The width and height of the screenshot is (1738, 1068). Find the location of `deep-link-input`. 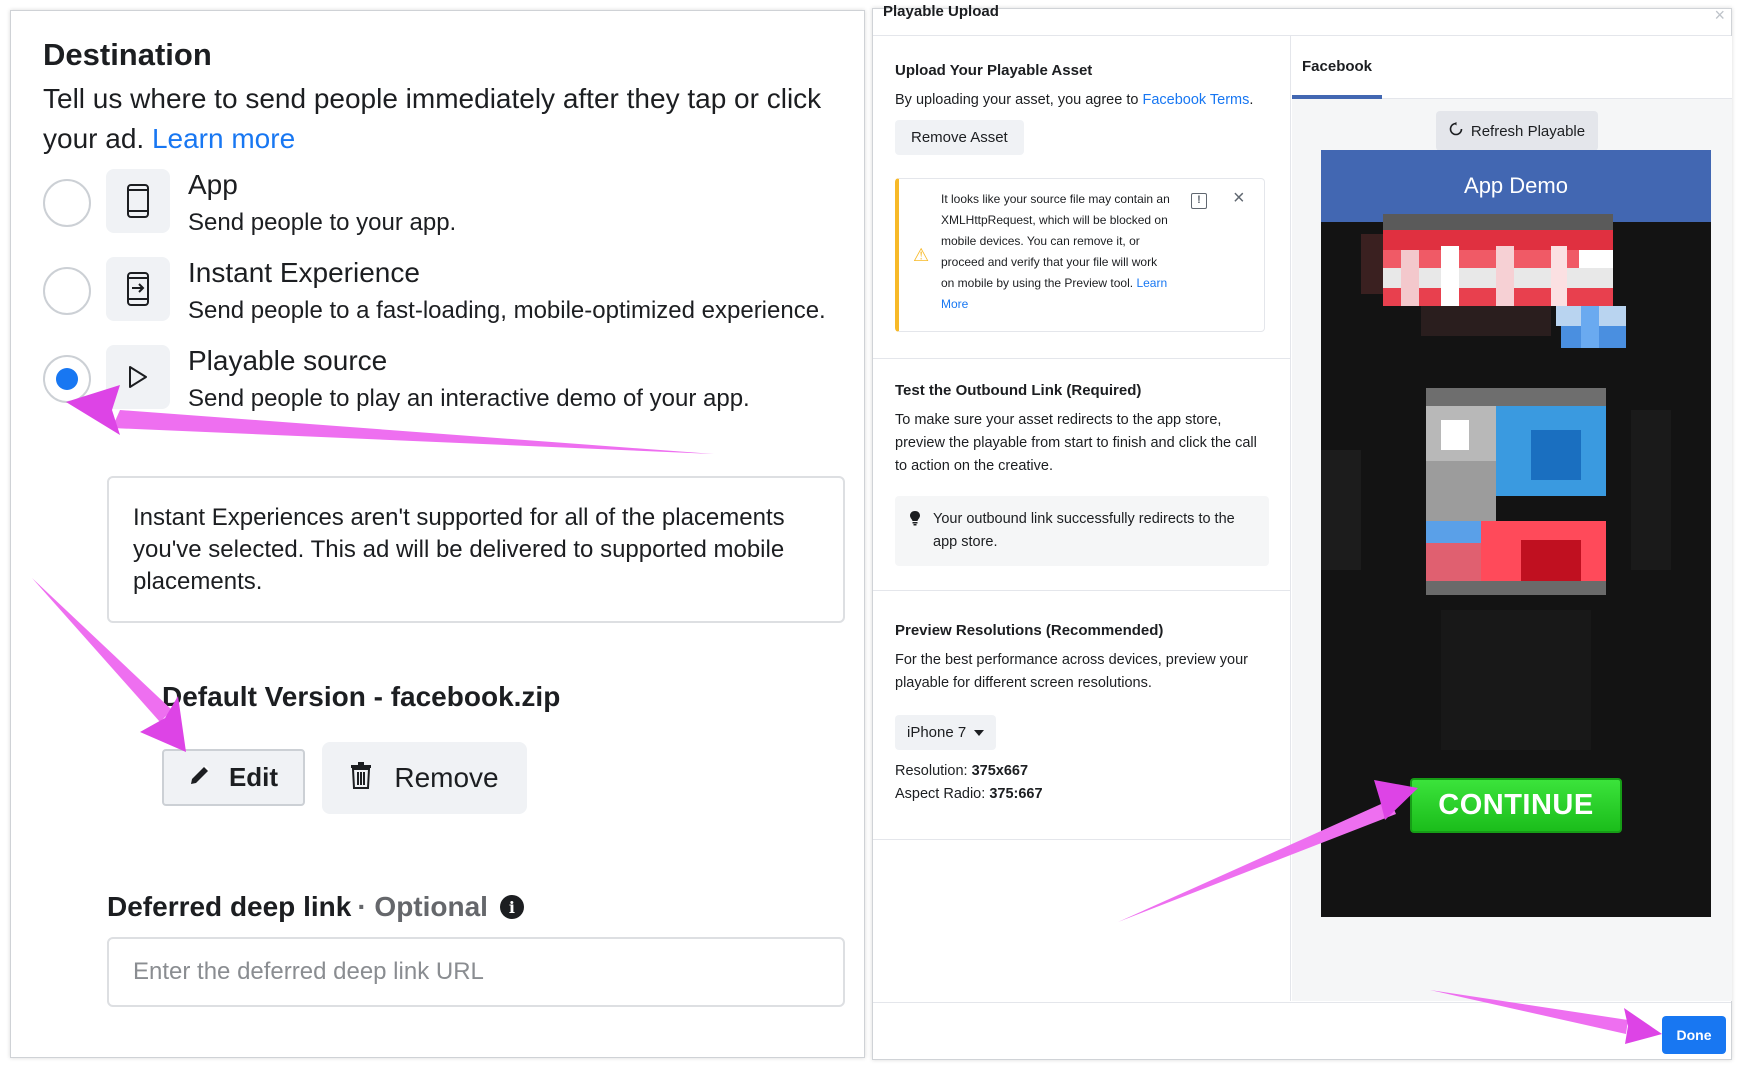

deep-link-input is located at coordinates (476, 972).